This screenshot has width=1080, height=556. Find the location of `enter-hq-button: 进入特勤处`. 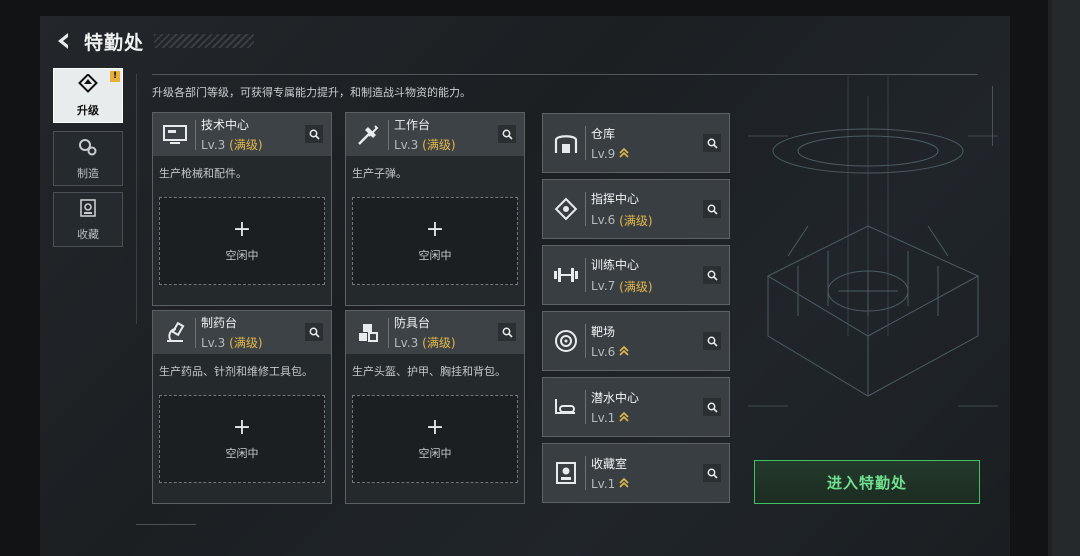

enter-hq-button: 进入特勤处 is located at coordinates (867, 482).